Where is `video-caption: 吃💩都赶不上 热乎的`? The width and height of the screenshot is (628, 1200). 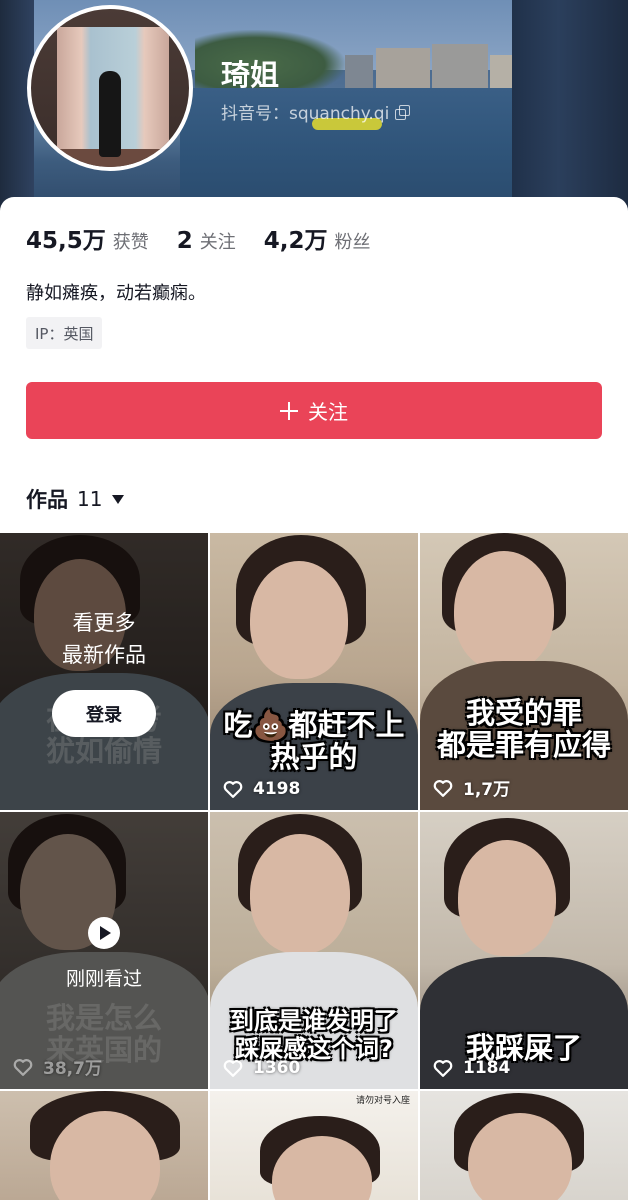
video-caption: 吃💩都赶不上 热乎的 is located at coordinates (314, 741).